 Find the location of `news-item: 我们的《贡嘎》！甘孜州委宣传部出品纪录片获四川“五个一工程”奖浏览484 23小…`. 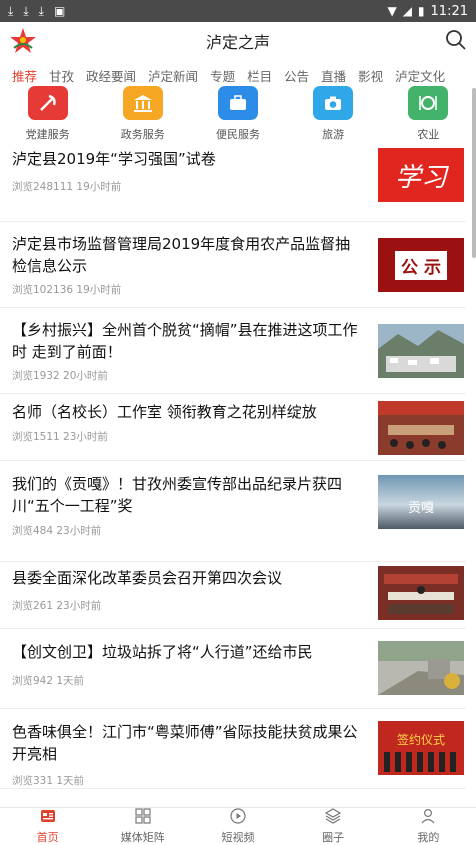

news-item: 我们的《贡嘎》！甘孜州委宣传部出品纪录片获四川“五个一工程”奖浏览484 23小… is located at coordinates (233, 511).